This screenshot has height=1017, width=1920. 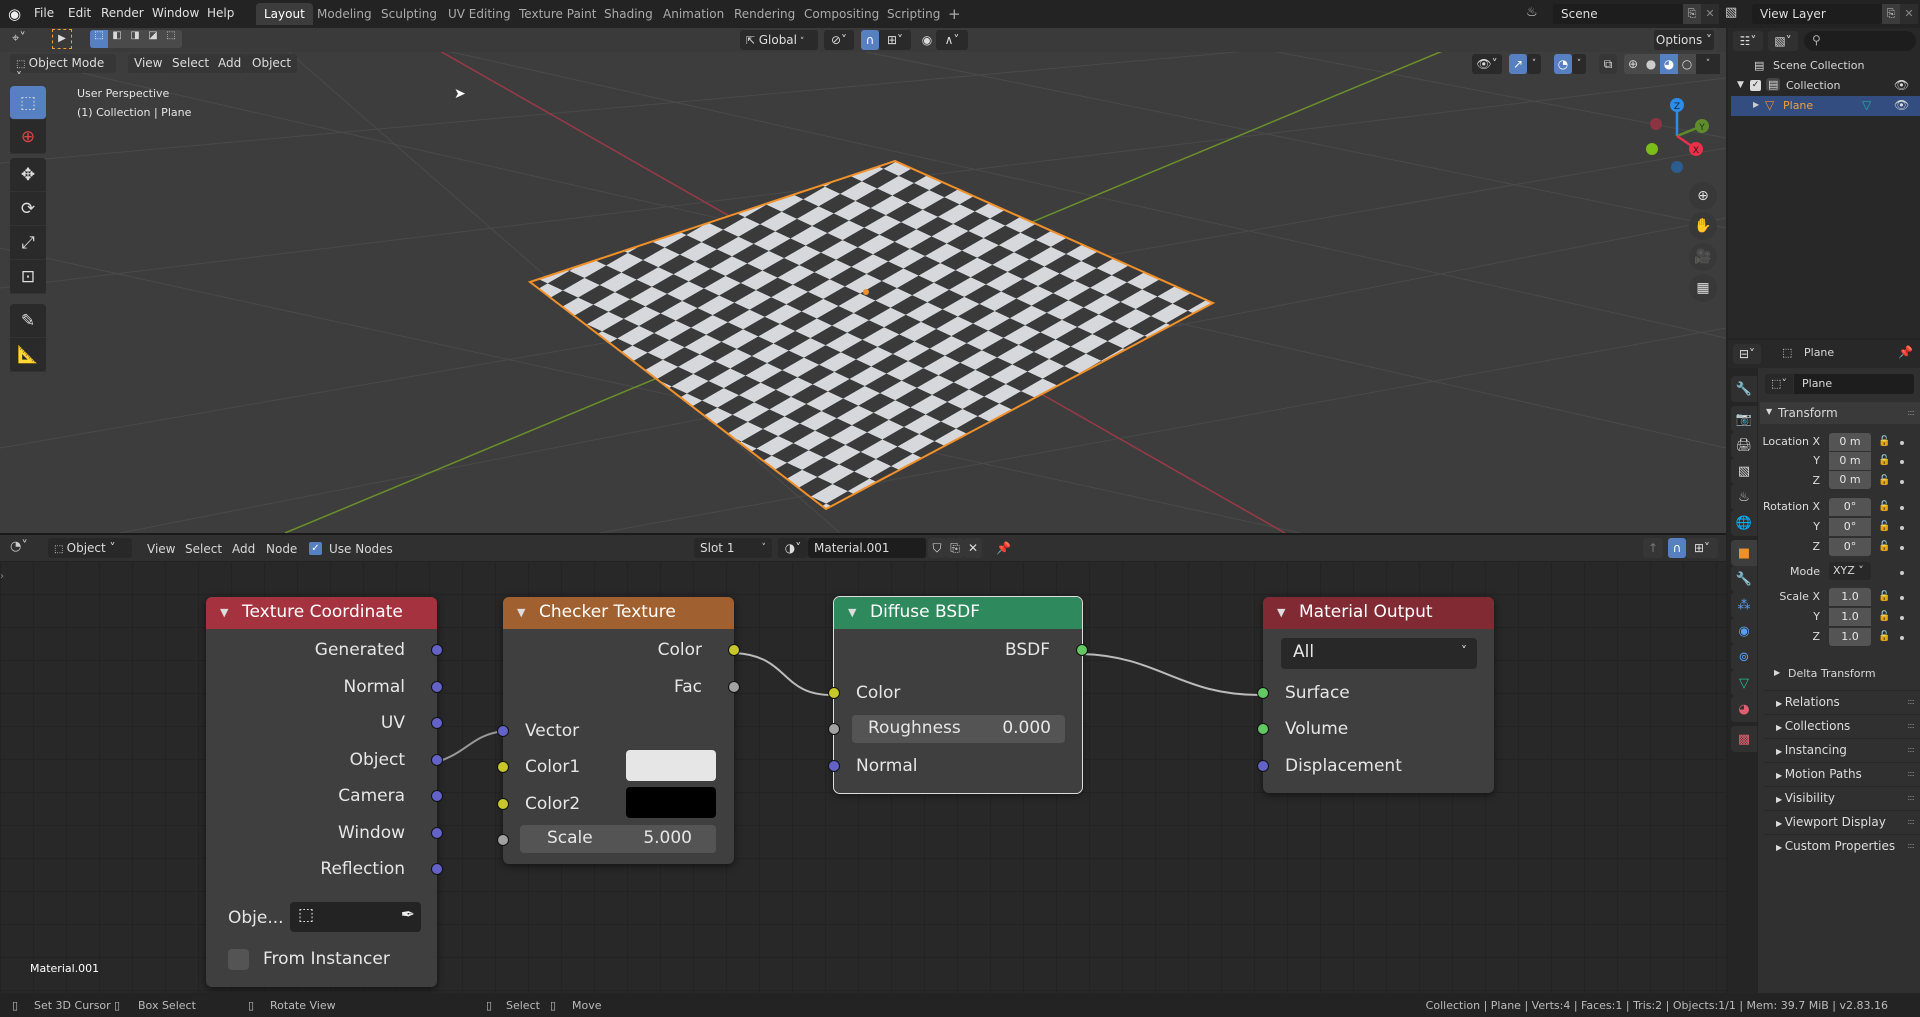 What do you see at coordinates (161, 549) in the screenshot?
I see `node-menu-view: View` at bounding box center [161, 549].